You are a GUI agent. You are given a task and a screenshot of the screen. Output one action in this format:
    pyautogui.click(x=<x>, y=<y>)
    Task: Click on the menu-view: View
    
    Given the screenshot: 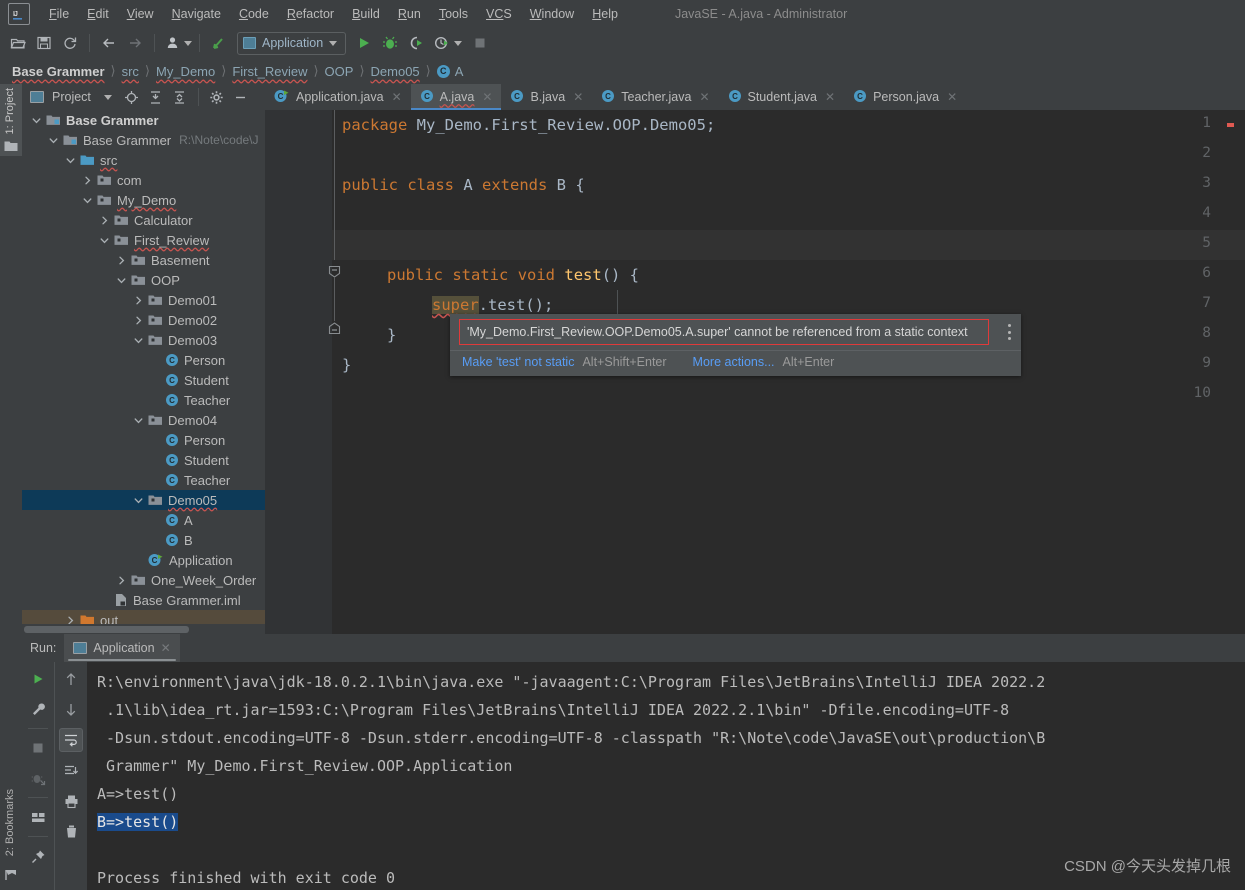 What is the action you would take?
    pyautogui.click(x=140, y=14)
    